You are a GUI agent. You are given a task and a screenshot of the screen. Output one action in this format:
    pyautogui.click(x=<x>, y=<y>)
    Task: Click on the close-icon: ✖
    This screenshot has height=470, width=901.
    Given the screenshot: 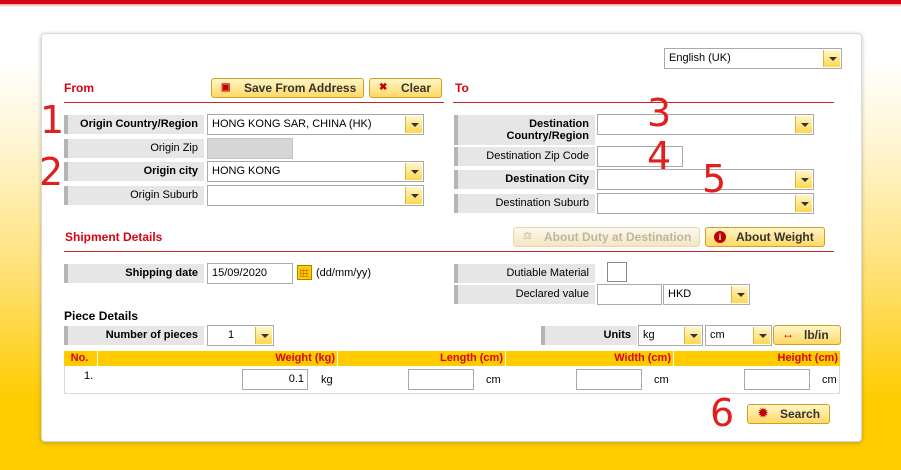 What is the action you would take?
    pyautogui.click(x=383, y=87)
    